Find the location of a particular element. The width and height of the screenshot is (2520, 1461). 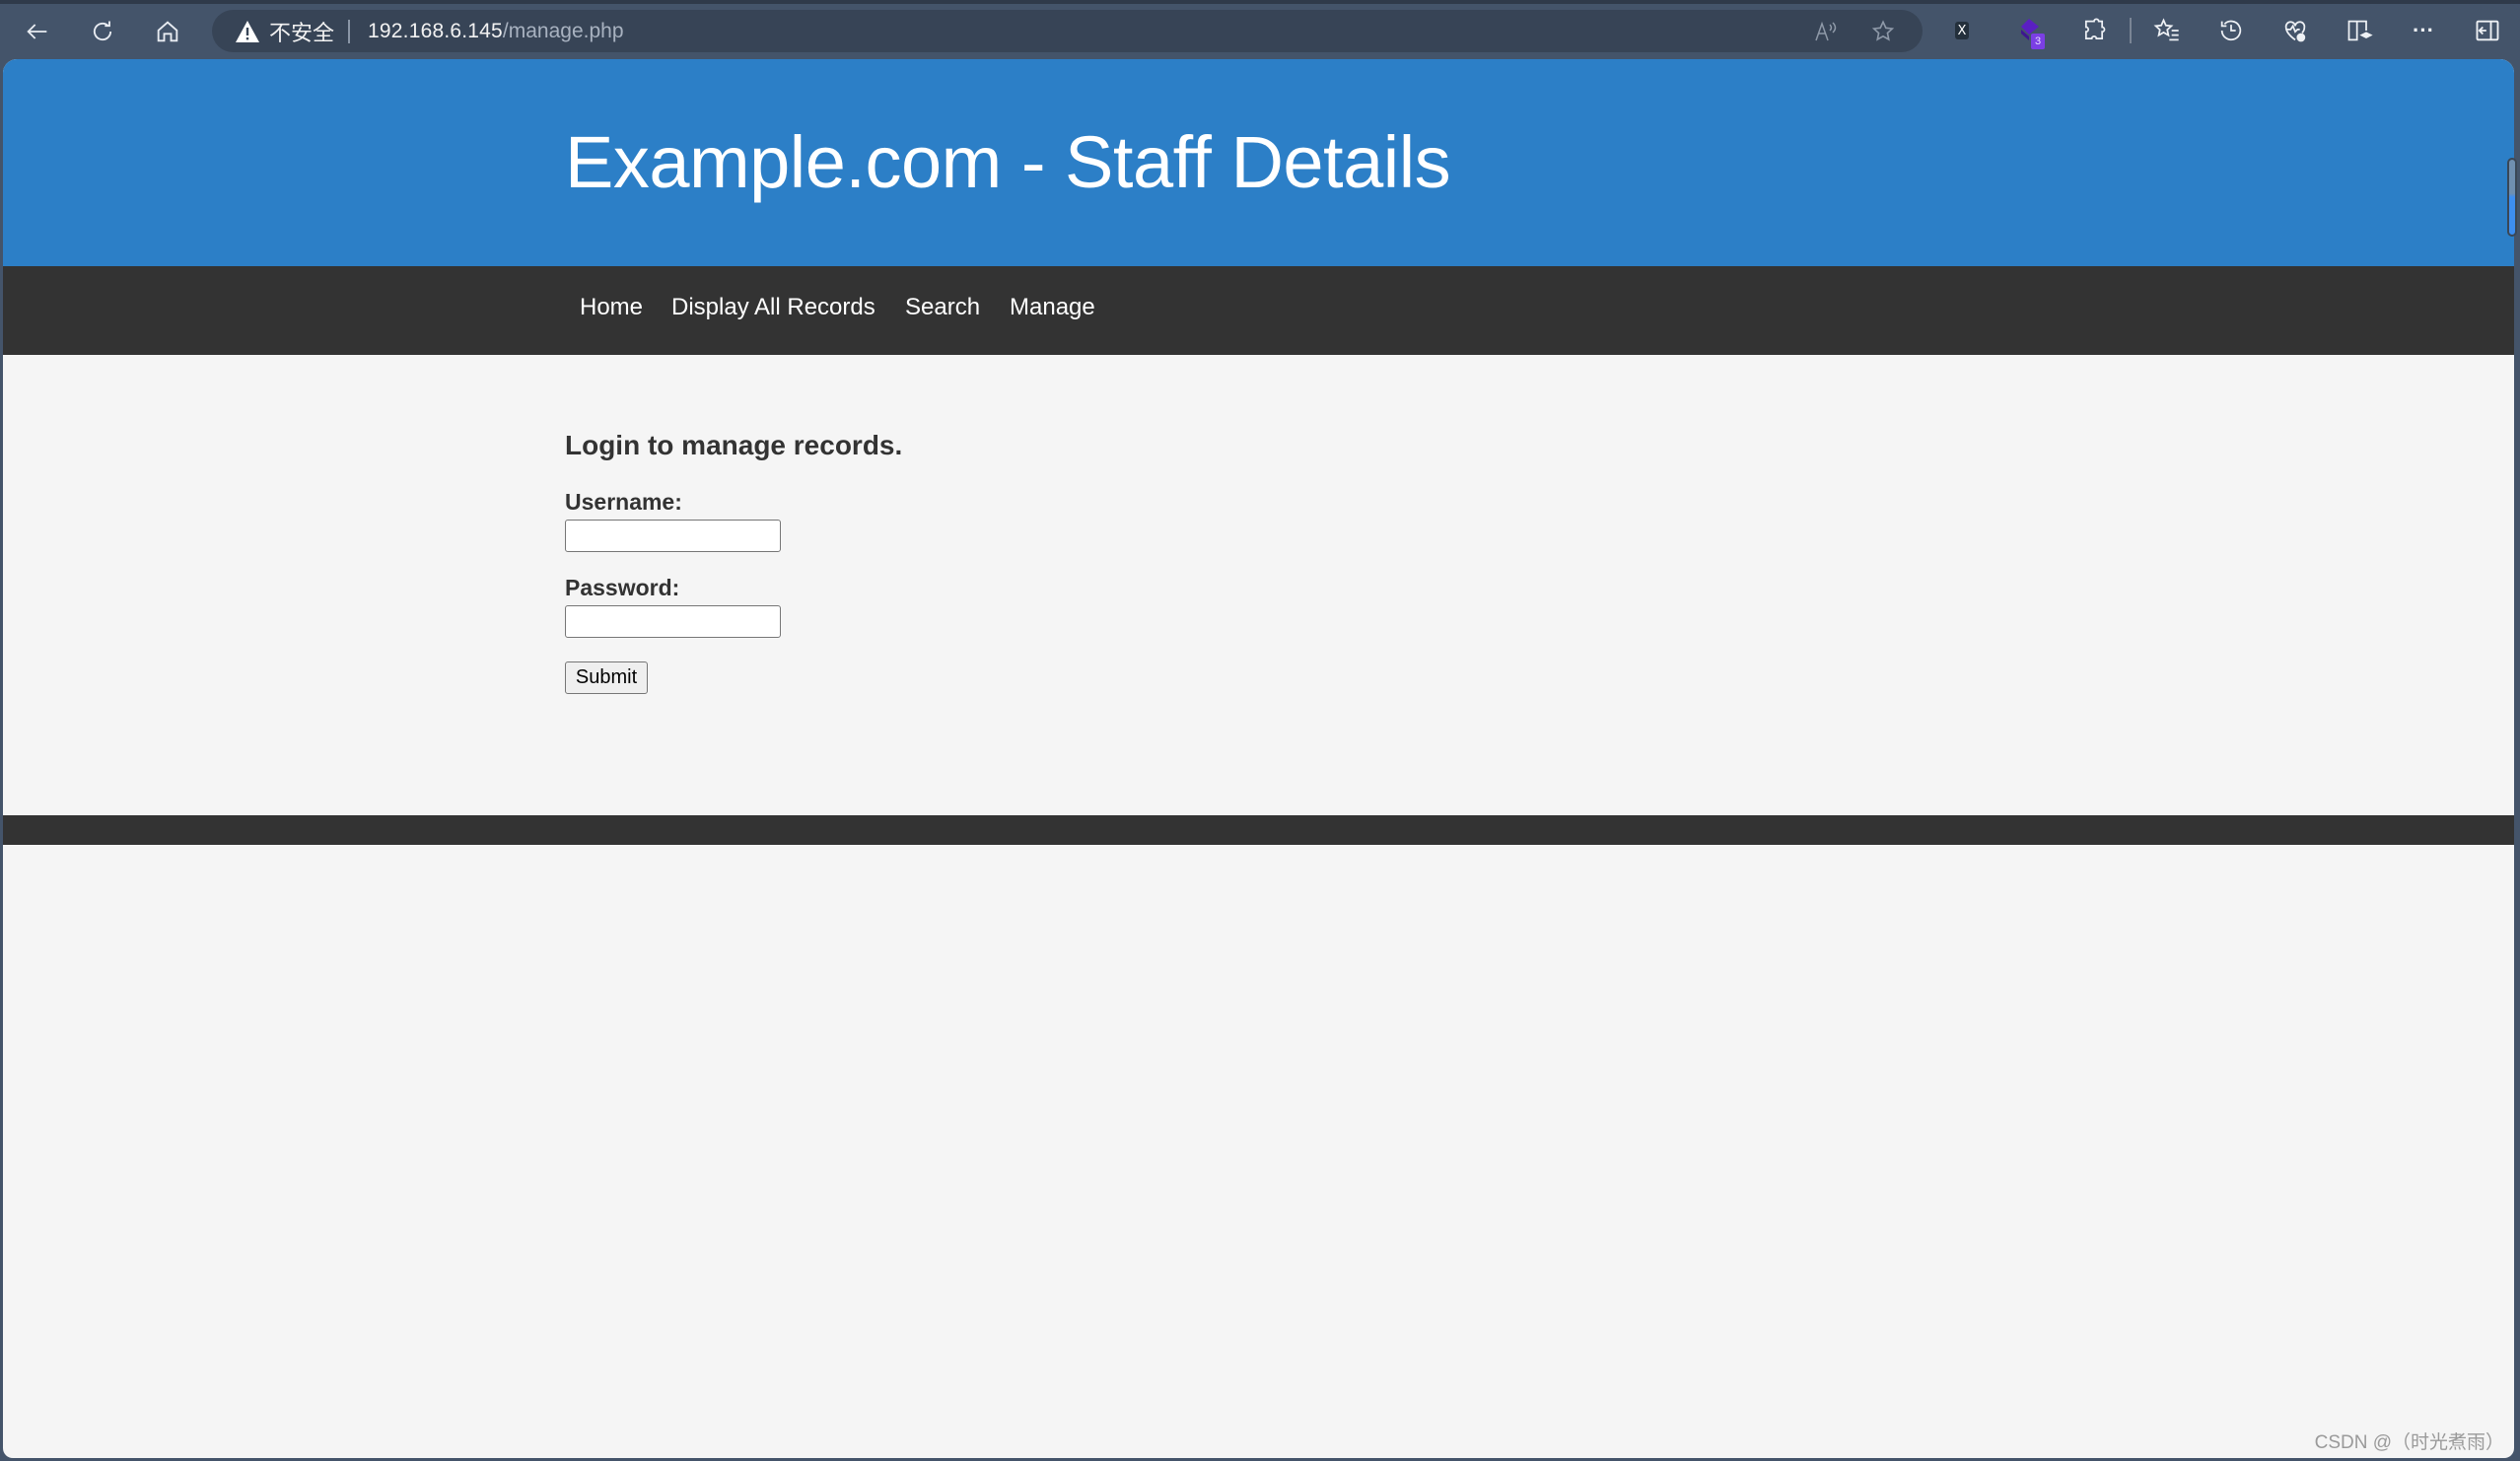

site-footer is located at coordinates (1258, 830).